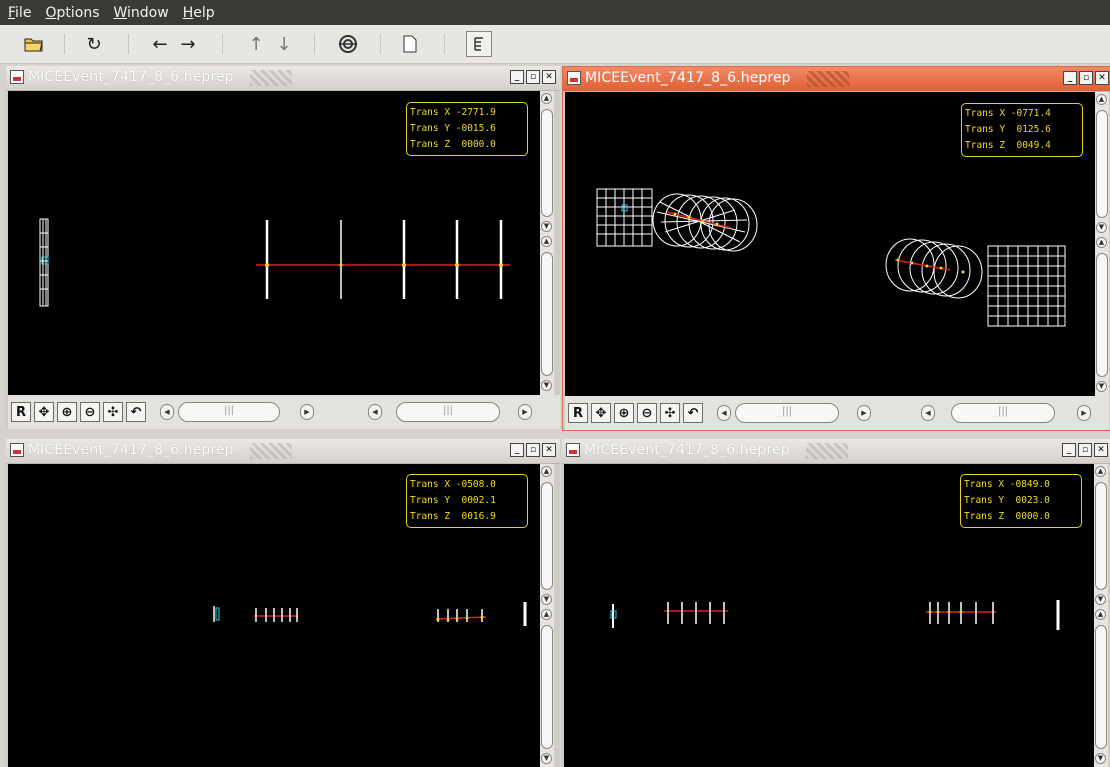 This screenshot has width=1110, height=767. Describe the element at coordinates (687, 450) in the screenshot. I see `pane-title: MICEEvent_7417_8_6.heprep` at that location.